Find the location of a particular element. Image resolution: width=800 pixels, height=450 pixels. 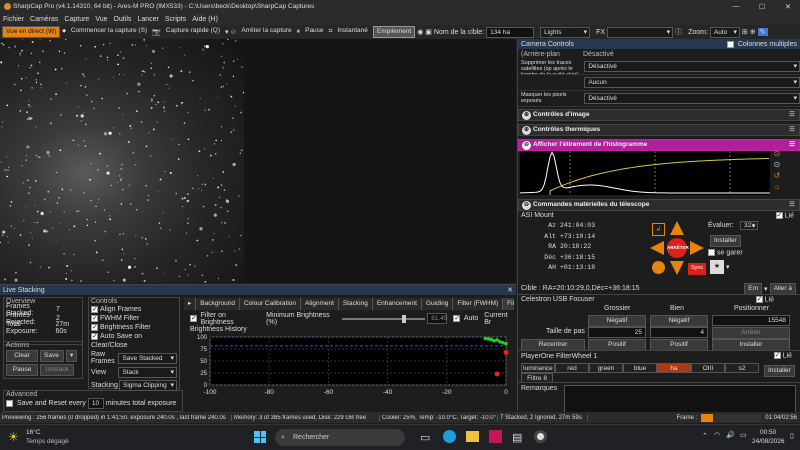

live-stacking-close: ✕ is located at coordinates (511, 290).